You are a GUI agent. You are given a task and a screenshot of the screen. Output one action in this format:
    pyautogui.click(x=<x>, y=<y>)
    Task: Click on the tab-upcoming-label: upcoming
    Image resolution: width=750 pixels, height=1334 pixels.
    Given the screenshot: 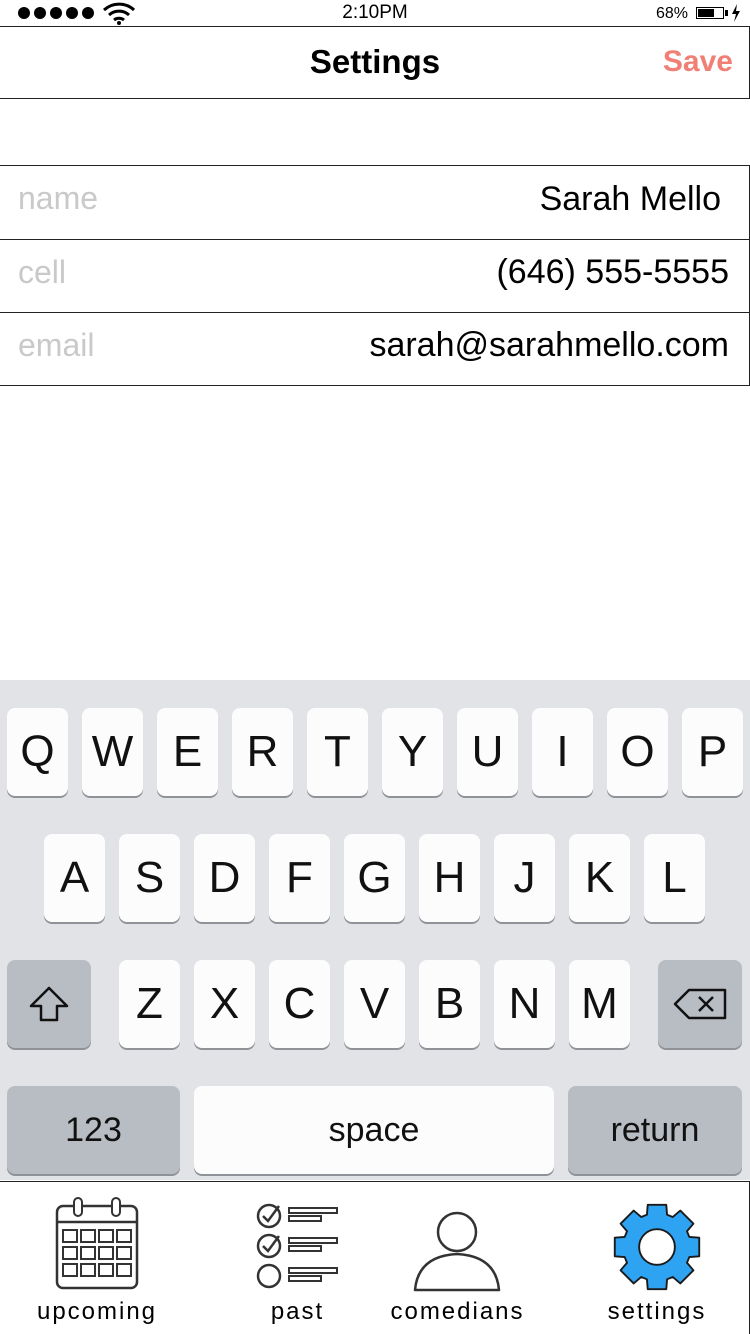 What is the action you would take?
    pyautogui.click(x=97, y=1311)
    